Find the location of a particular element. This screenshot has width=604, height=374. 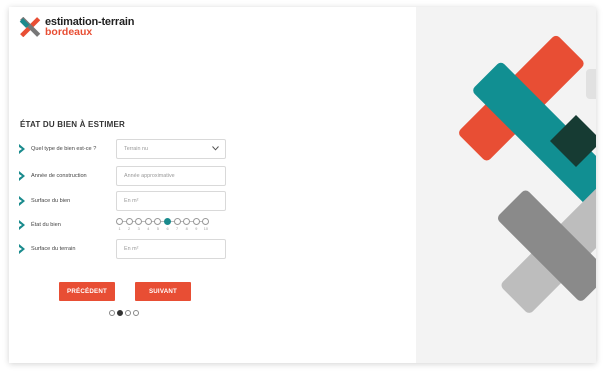

land-surface-input: En m² is located at coordinates (171, 249).